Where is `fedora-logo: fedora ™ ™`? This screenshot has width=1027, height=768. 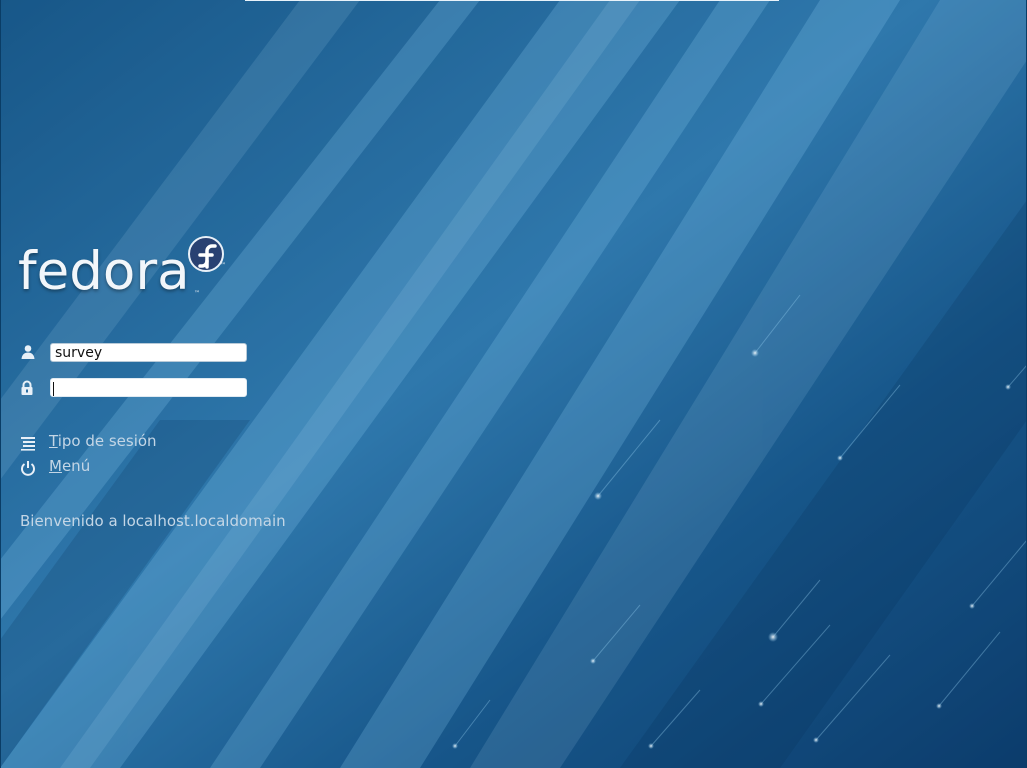 fedora-logo: fedora ™ ™ is located at coordinates (125, 268).